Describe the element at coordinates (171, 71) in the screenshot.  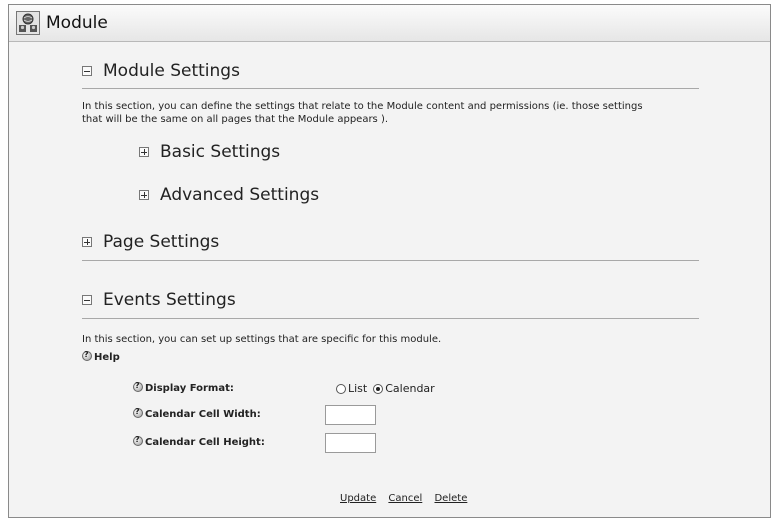
I see `module-settings-title: Module Settings` at that location.